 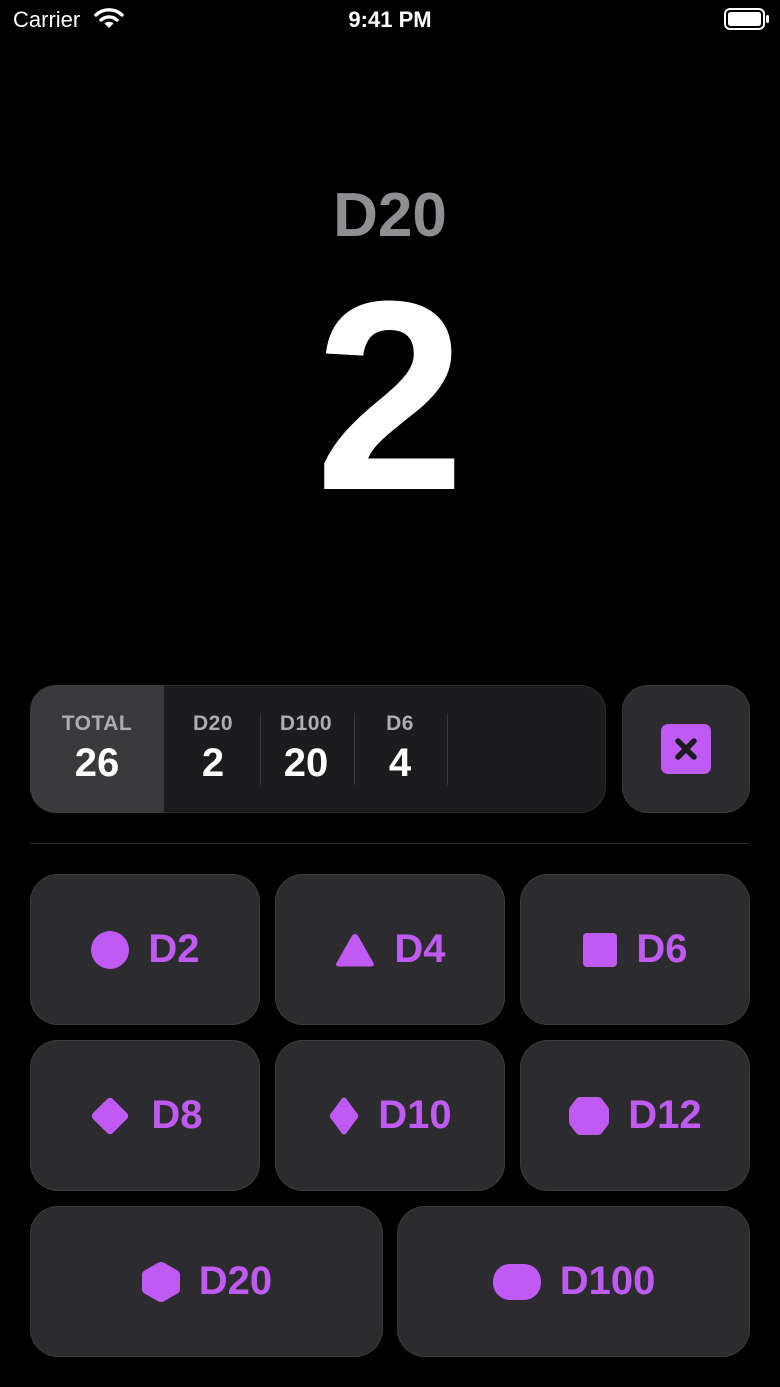 I want to click on clear-icon, so click(x=686, y=749).